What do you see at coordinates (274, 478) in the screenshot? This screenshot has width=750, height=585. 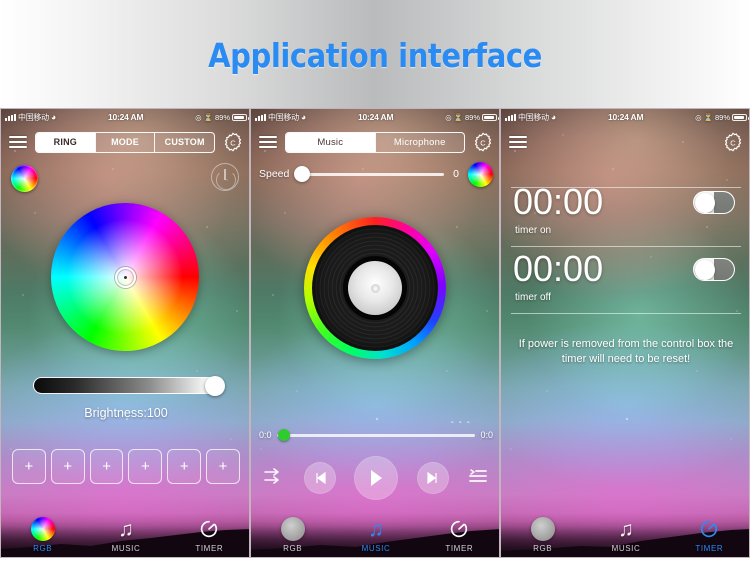 I see `shuffle-icon` at bounding box center [274, 478].